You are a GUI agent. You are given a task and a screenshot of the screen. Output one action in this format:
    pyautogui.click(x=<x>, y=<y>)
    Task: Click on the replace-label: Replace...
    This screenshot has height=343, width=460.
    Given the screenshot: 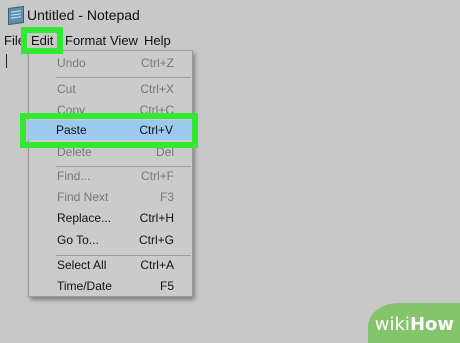 What is the action you would take?
    pyautogui.click(x=84, y=218)
    